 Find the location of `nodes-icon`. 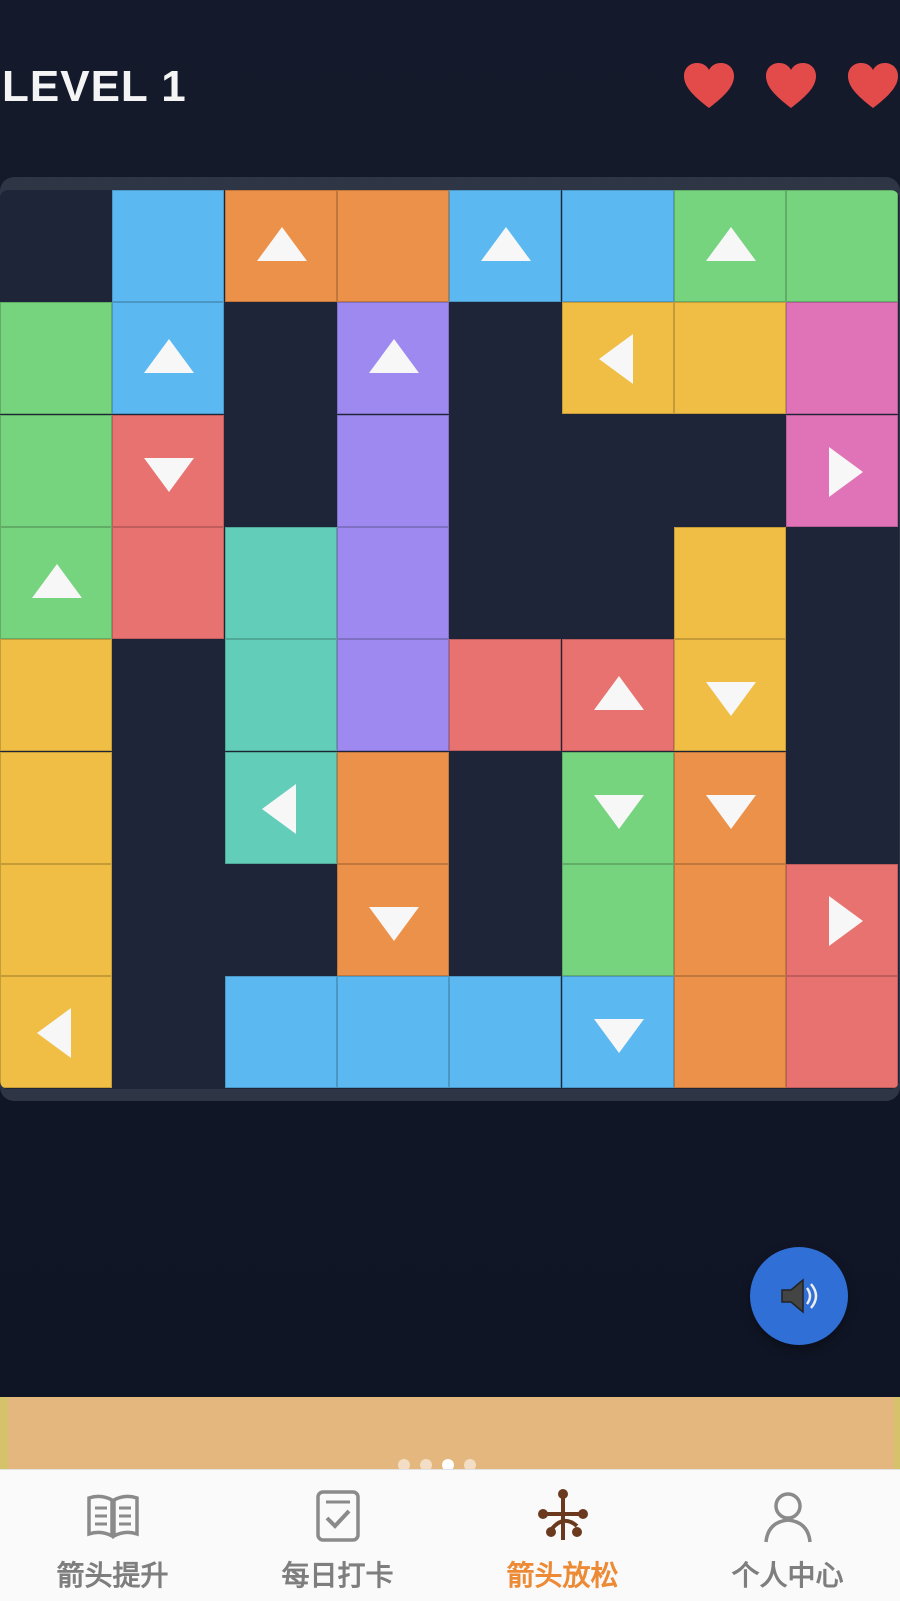

nodes-icon is located at coordinates (562, 1514).